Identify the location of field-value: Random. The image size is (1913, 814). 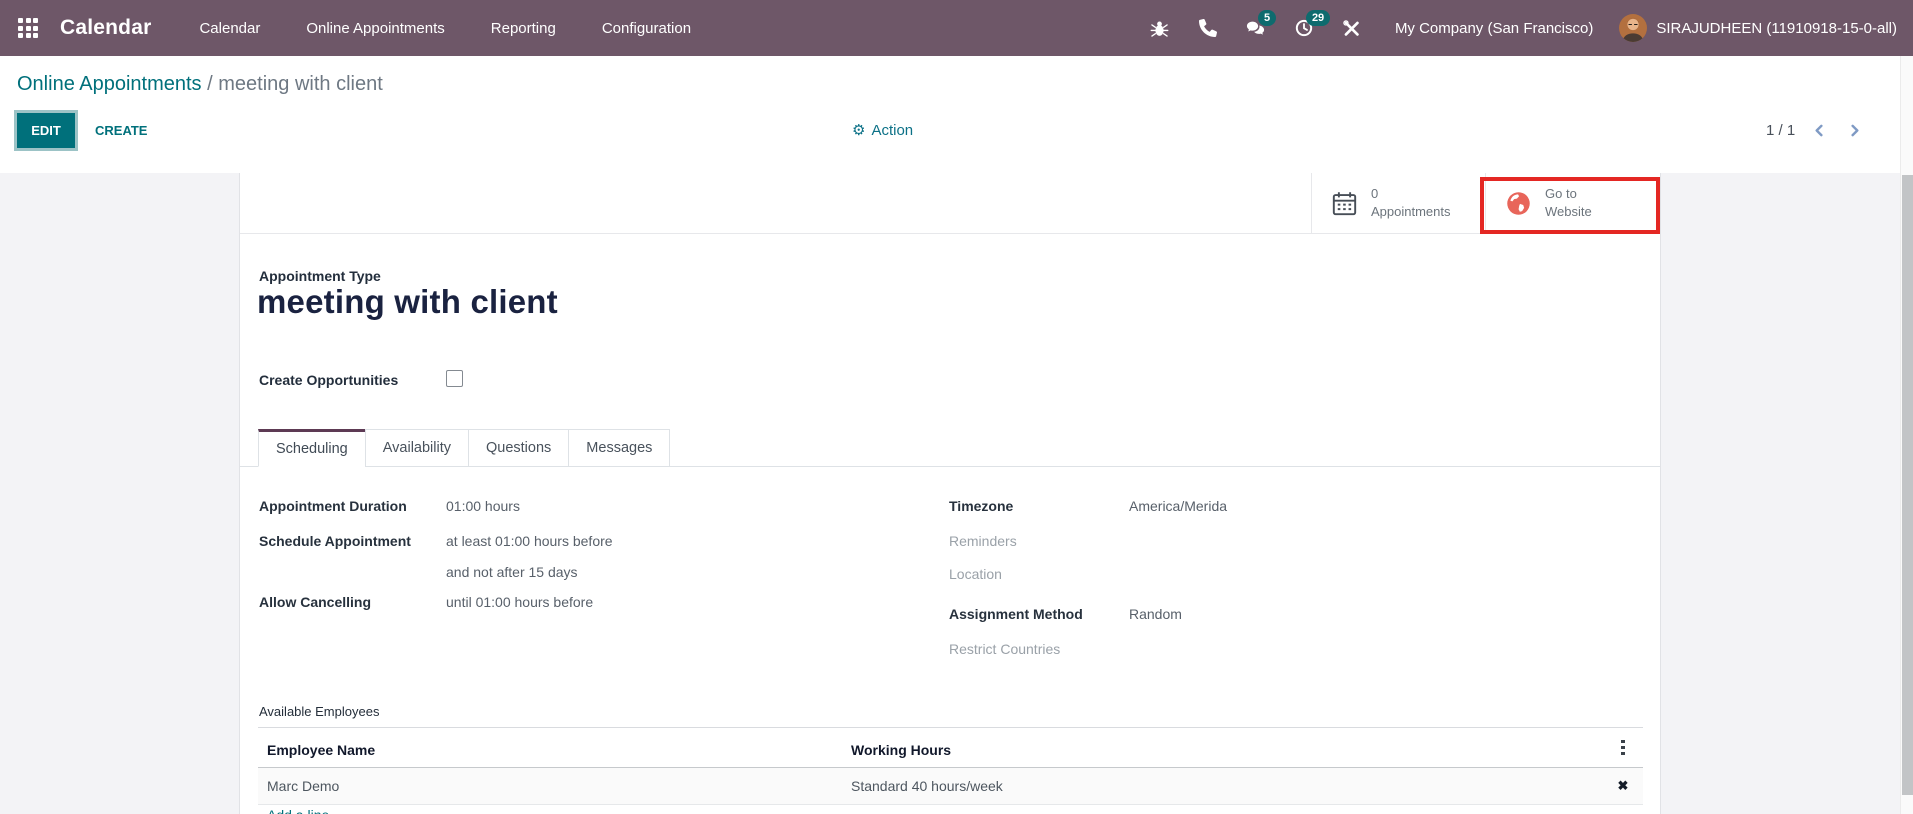
(1155, 614).